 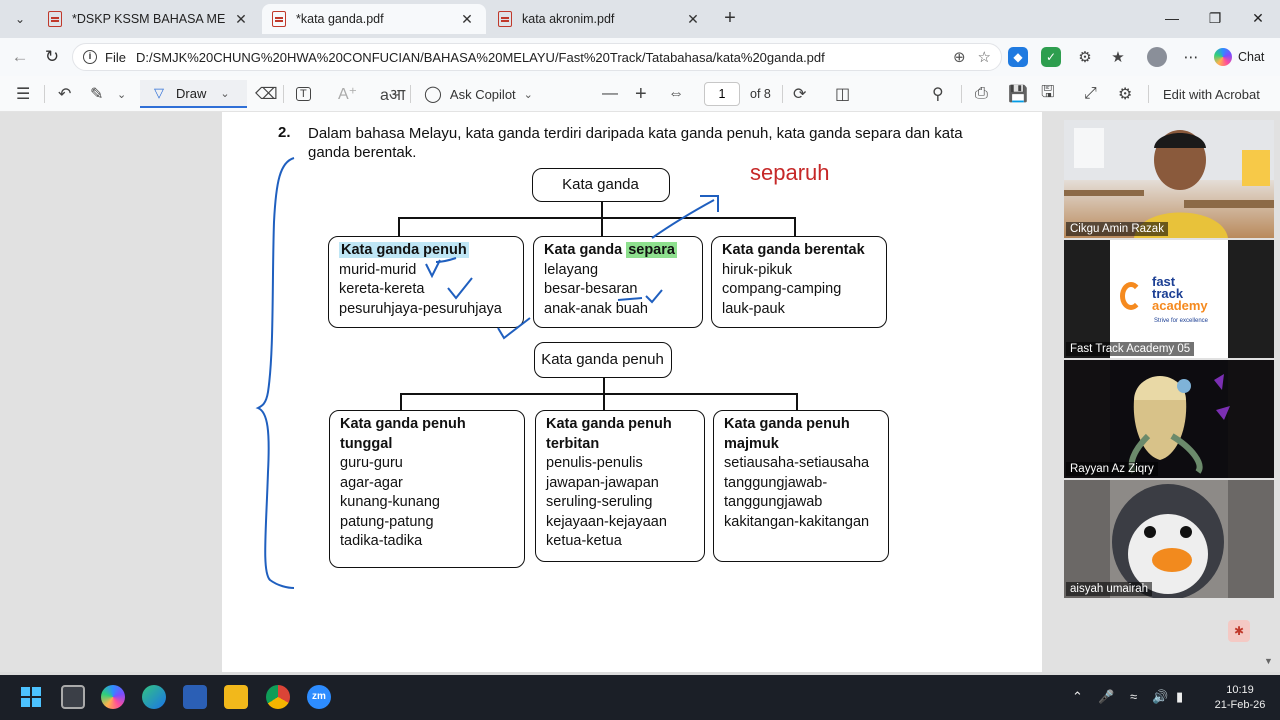 I want to click on avatar-penguin-image, so click(x=1169, y=539).